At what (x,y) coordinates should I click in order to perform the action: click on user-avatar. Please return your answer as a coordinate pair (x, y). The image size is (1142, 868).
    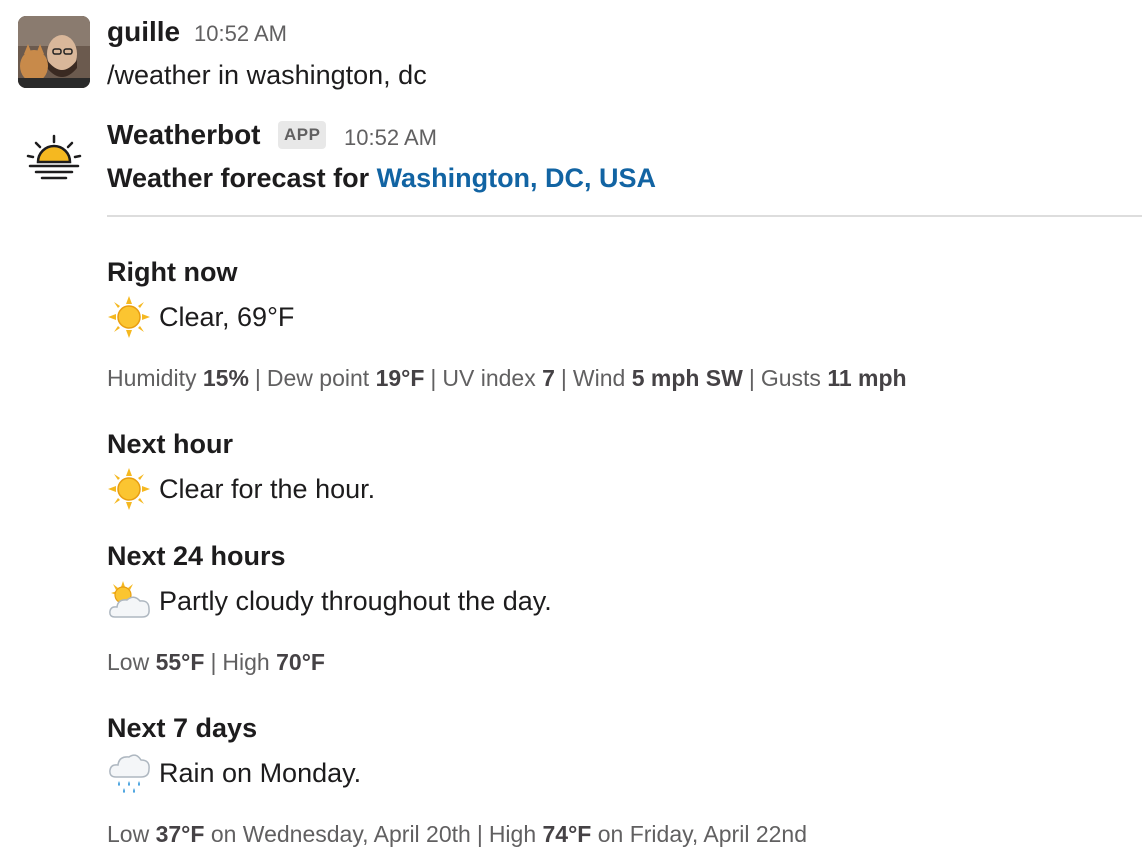
    Looking at the image, I should click on (54, 52).